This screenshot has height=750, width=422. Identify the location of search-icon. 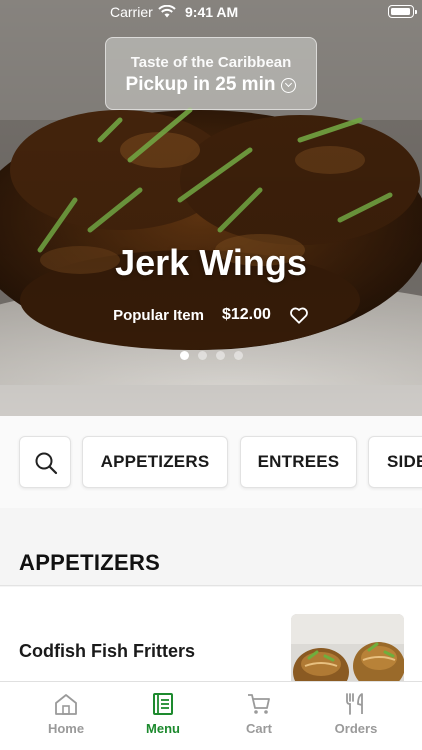
(46, 463).